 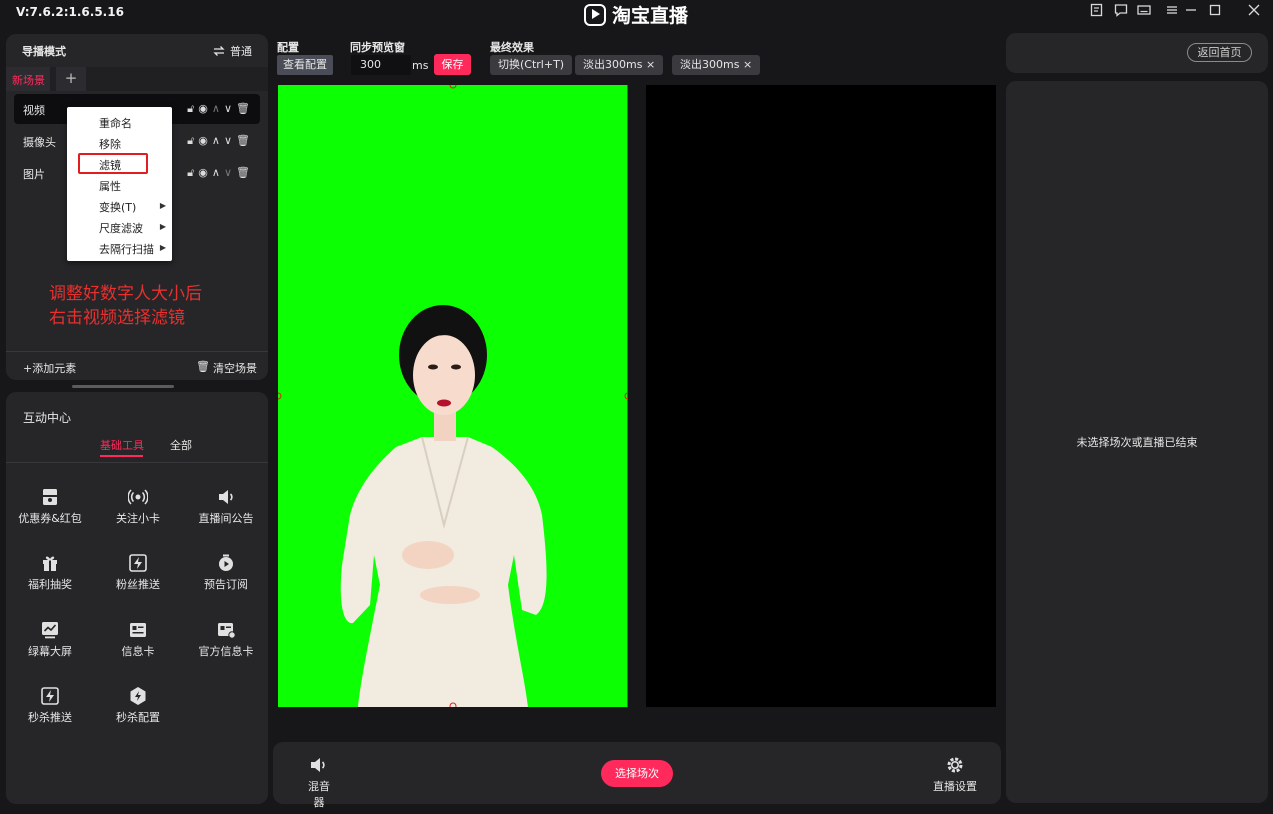 What do you see at coordinates (1215, 12) in the screenshot?
I see `maximize-icon` at bounding box center [1215, 12].